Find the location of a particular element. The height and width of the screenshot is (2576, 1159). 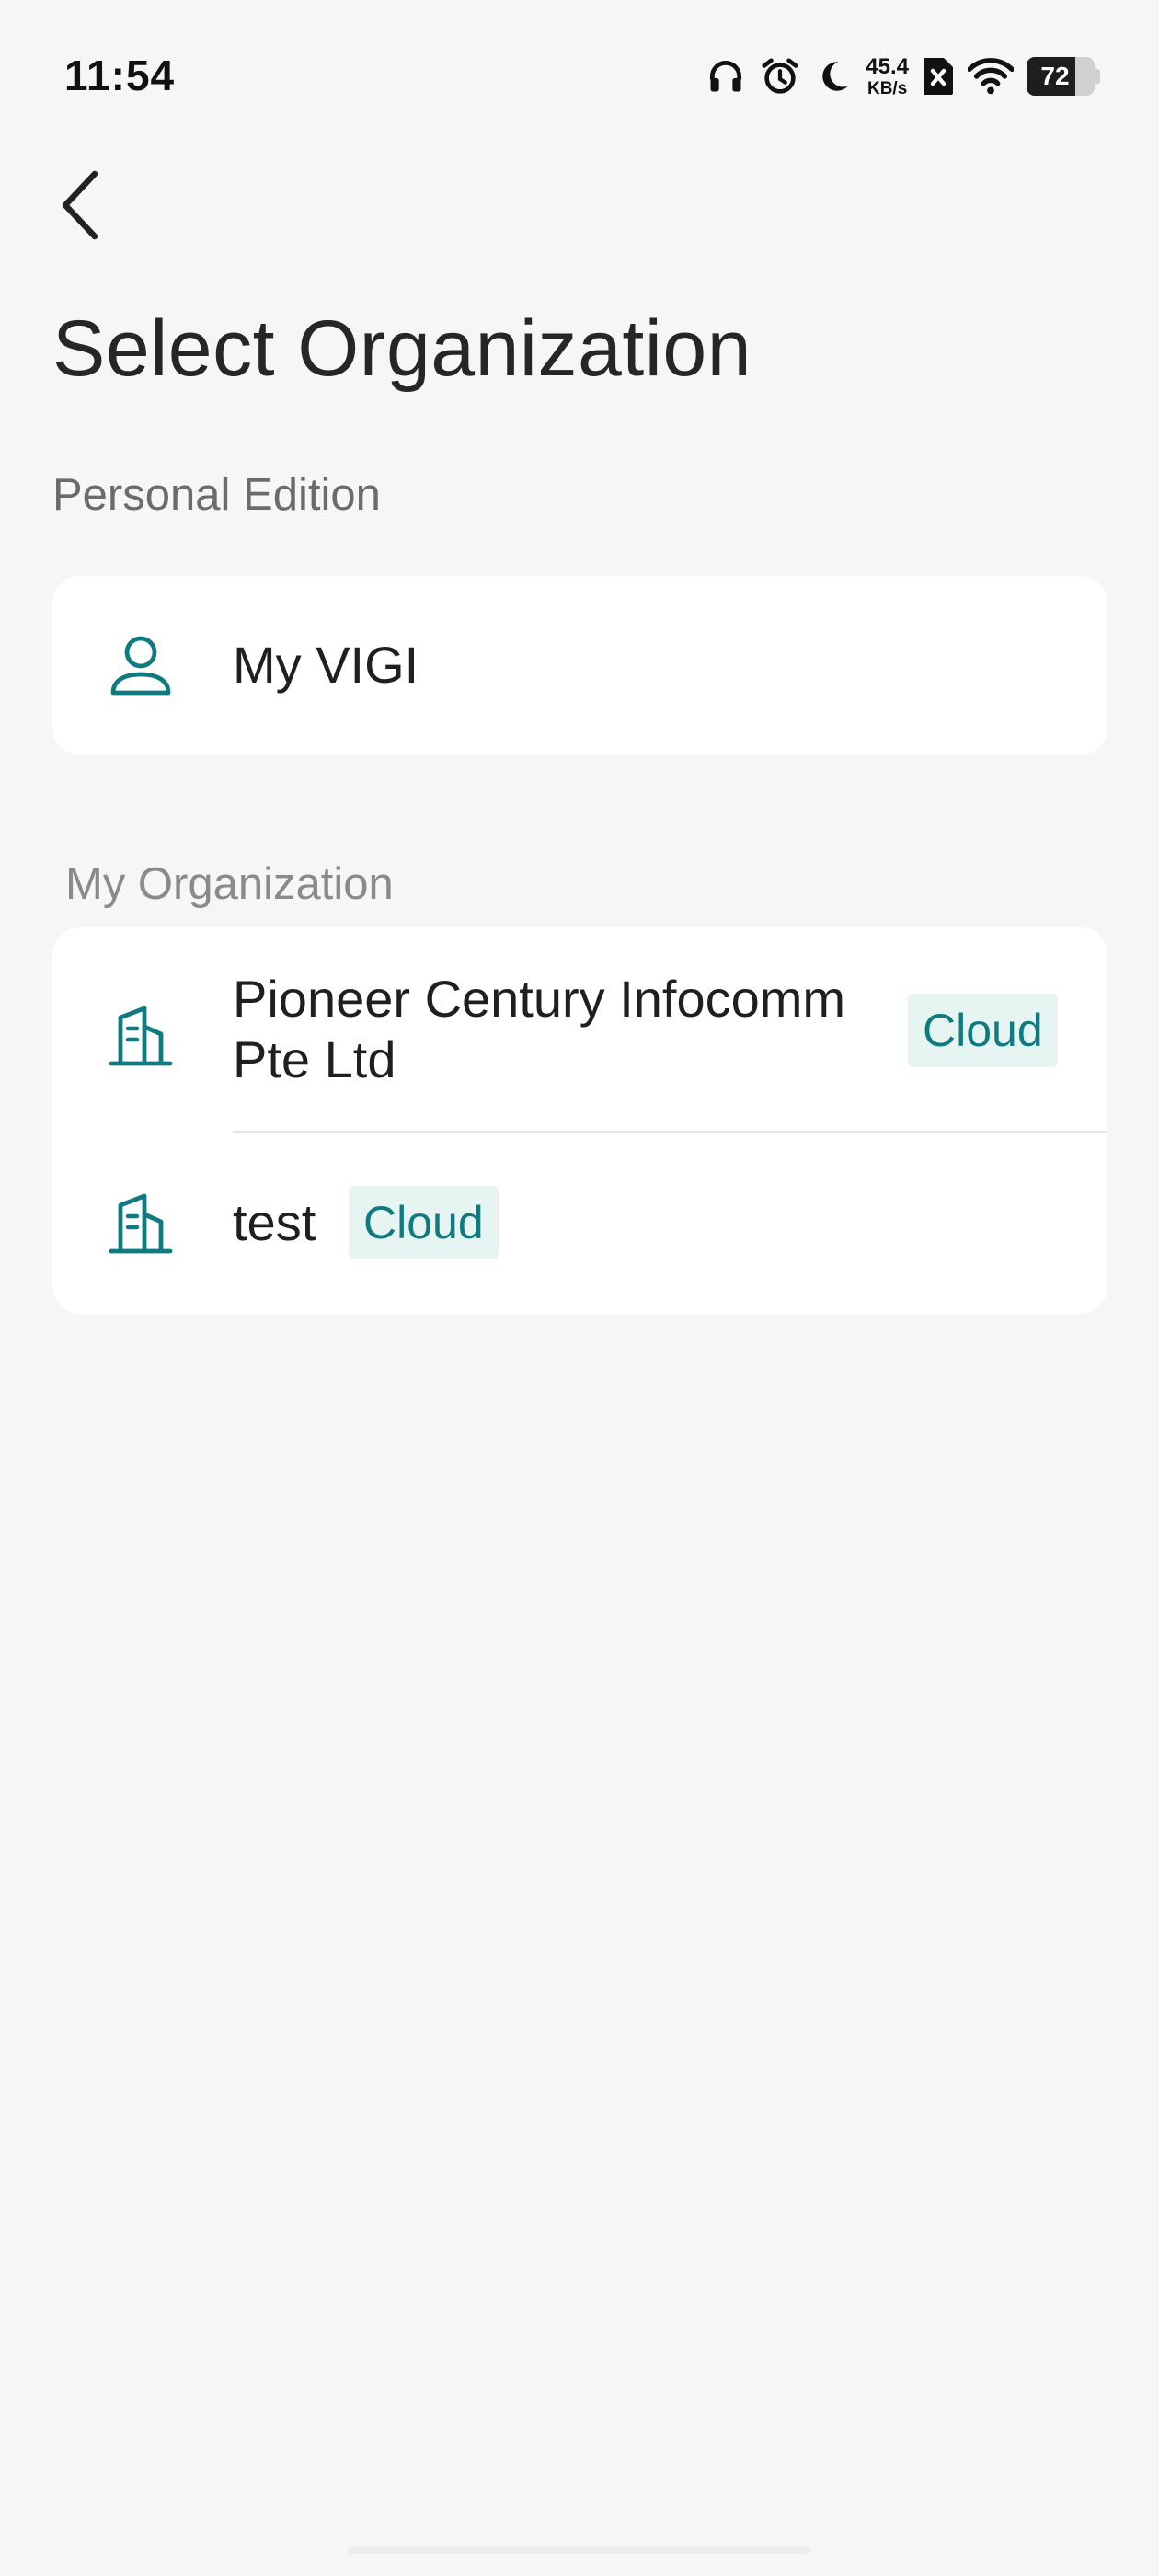

section-label-personal: Personal Edition is located at coordinates (216, 495).